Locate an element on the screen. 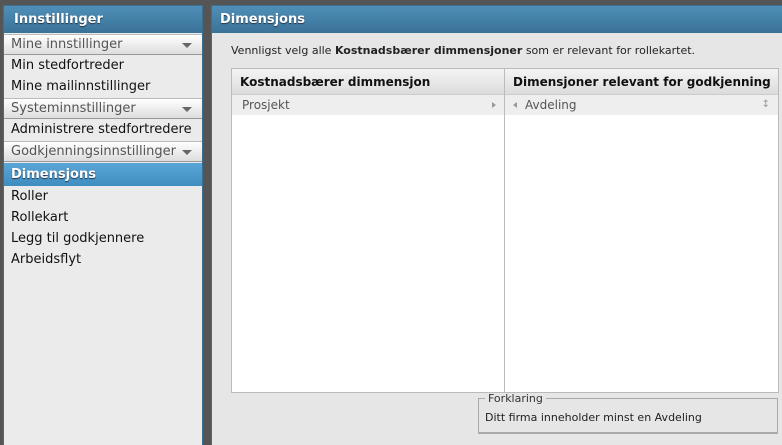  intro-pre: Vennligst velg alle is located at coordinates (283, 50).